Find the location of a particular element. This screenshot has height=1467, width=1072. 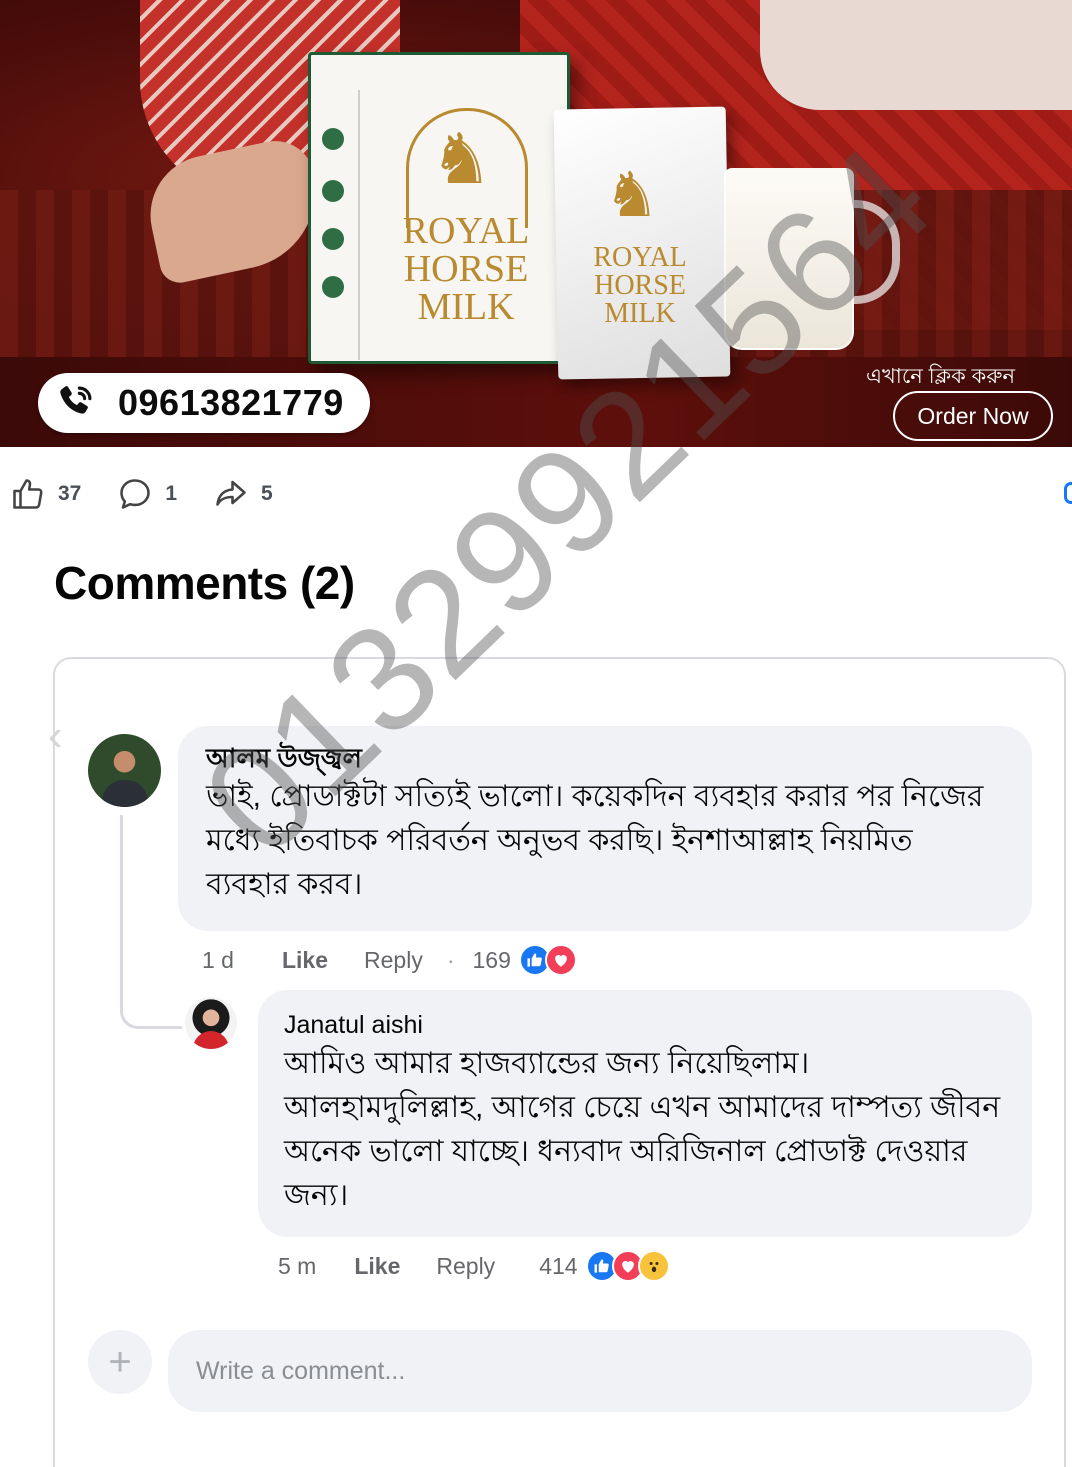

share-stat: 5 is located at coordinates (243, 494).